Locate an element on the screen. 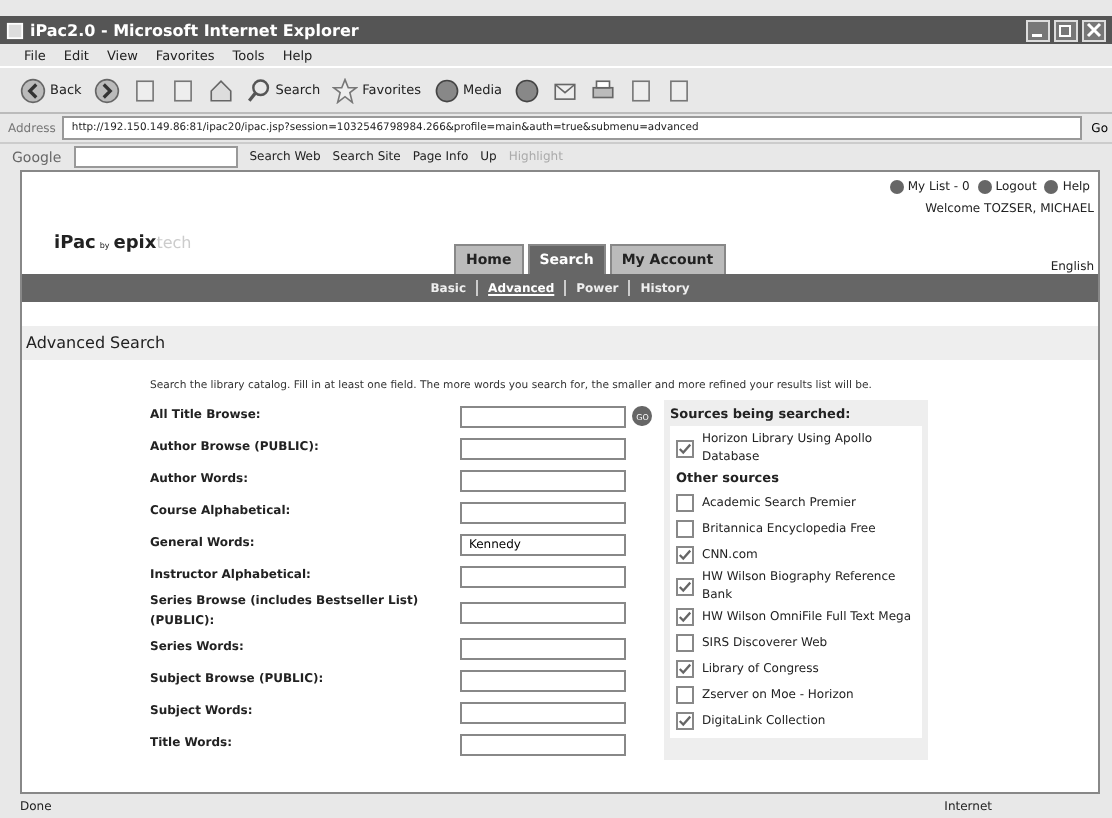 This screenshot has height=818, width=1112. restore-icon is located at coordinates (1066, 30).